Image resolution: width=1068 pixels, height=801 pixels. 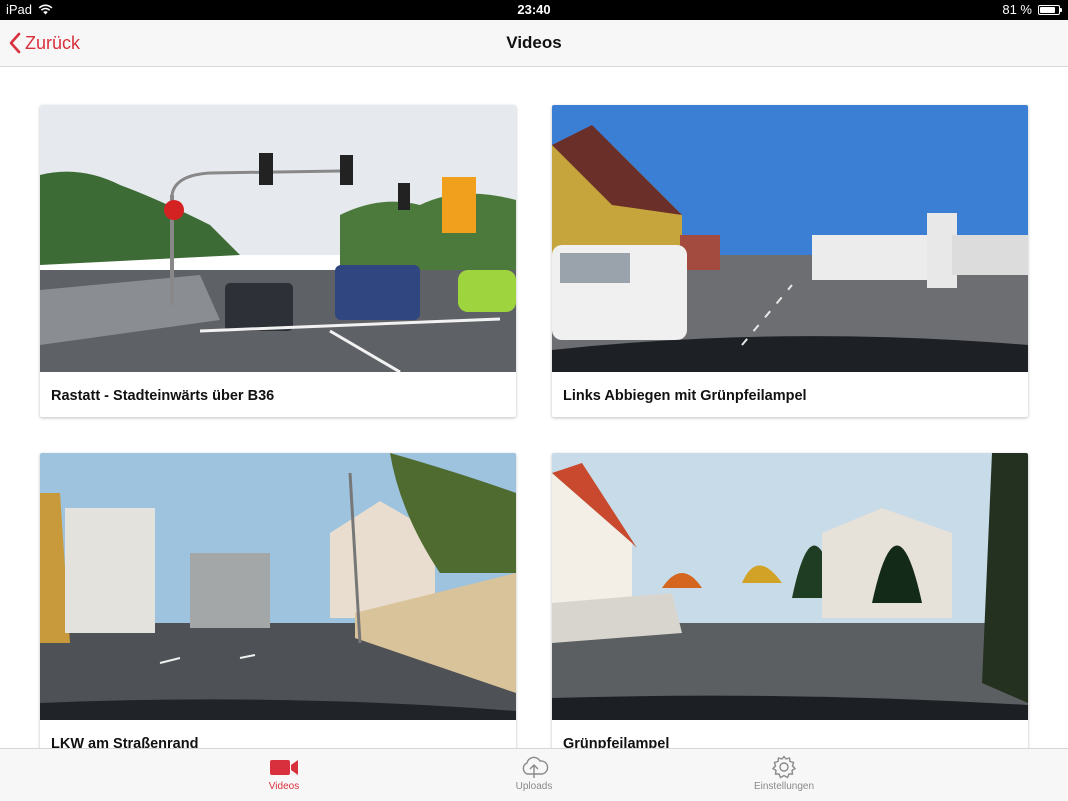 I want to click on tab-label: Einstellungen, so click(x=784, y=786).